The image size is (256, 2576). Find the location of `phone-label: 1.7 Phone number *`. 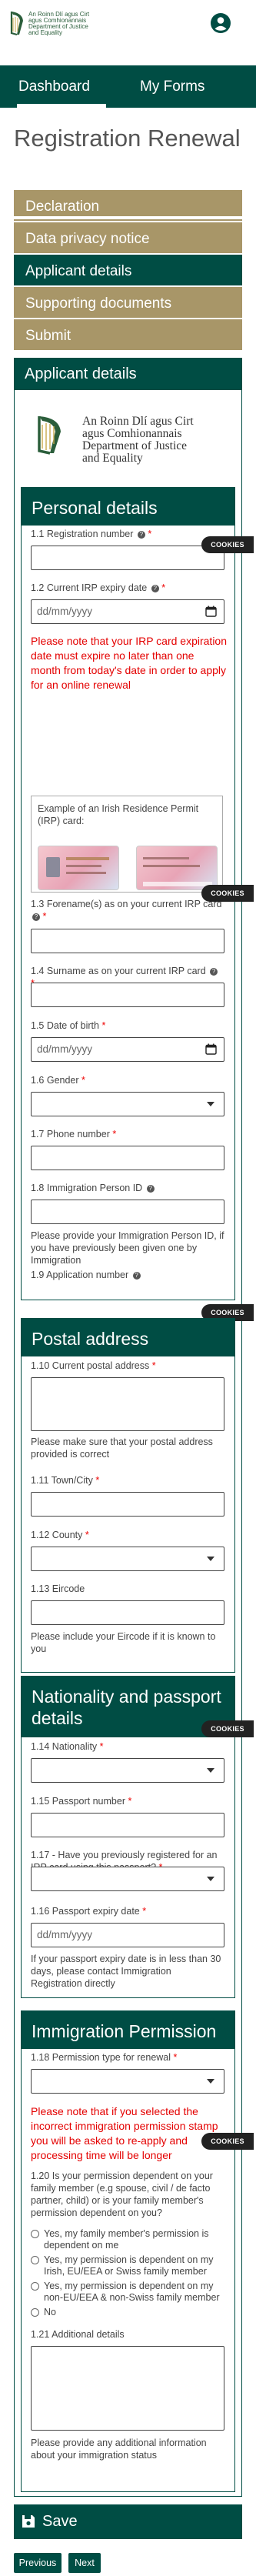

phone-label: 1.7 Phone number * is located at coordinates (74, 1134).